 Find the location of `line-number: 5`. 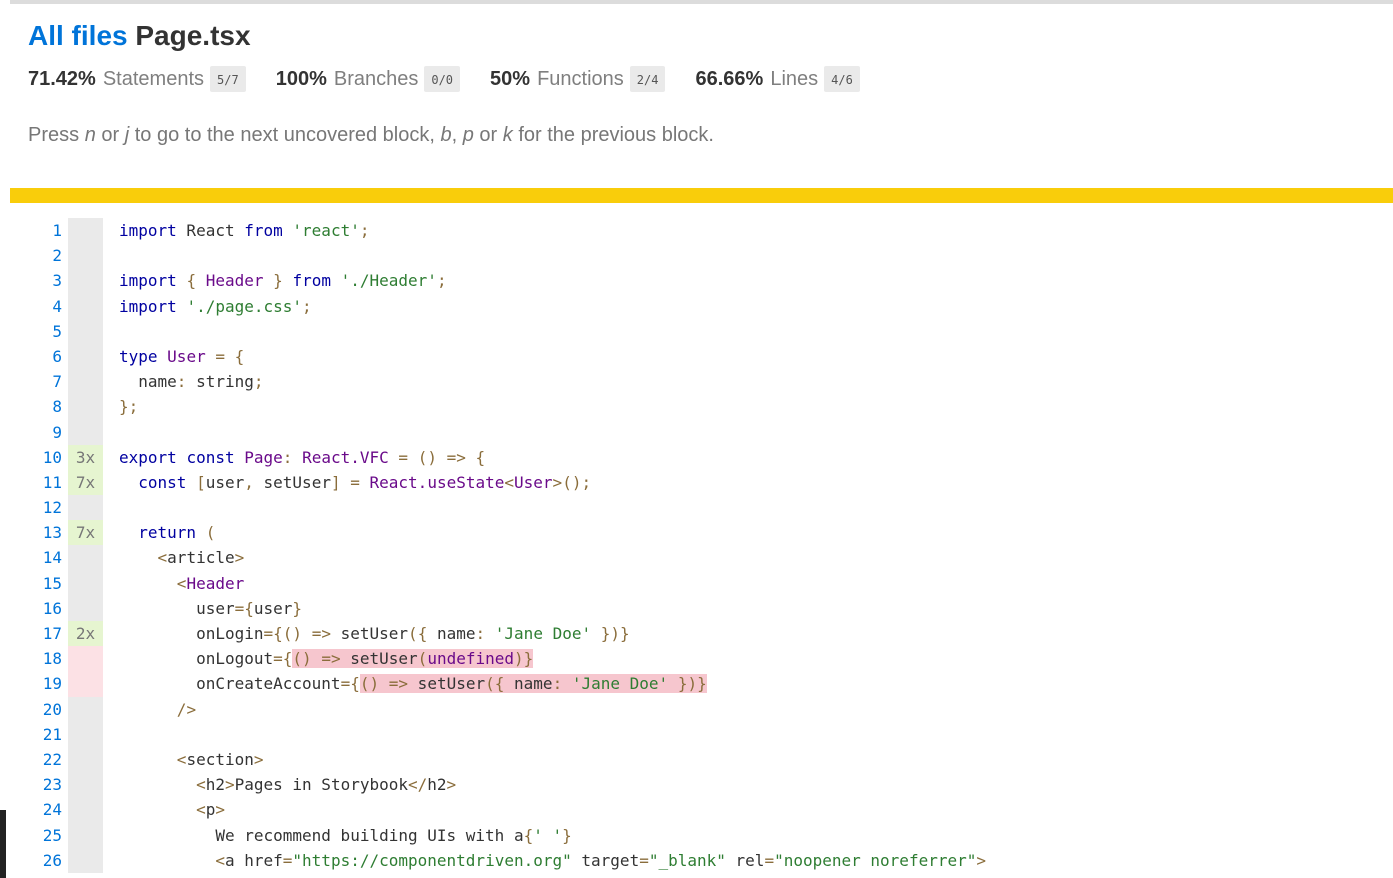

line-number: 5 is located at coordinates (36, 331).